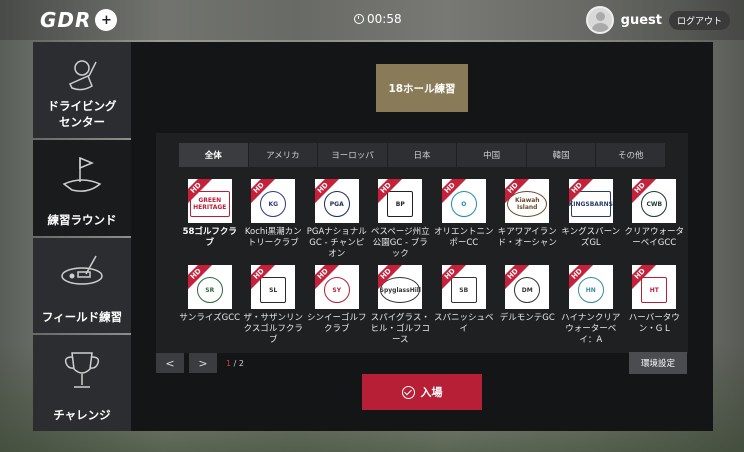  I want to click on course-name: デルモンテGC, so click(527, 318).